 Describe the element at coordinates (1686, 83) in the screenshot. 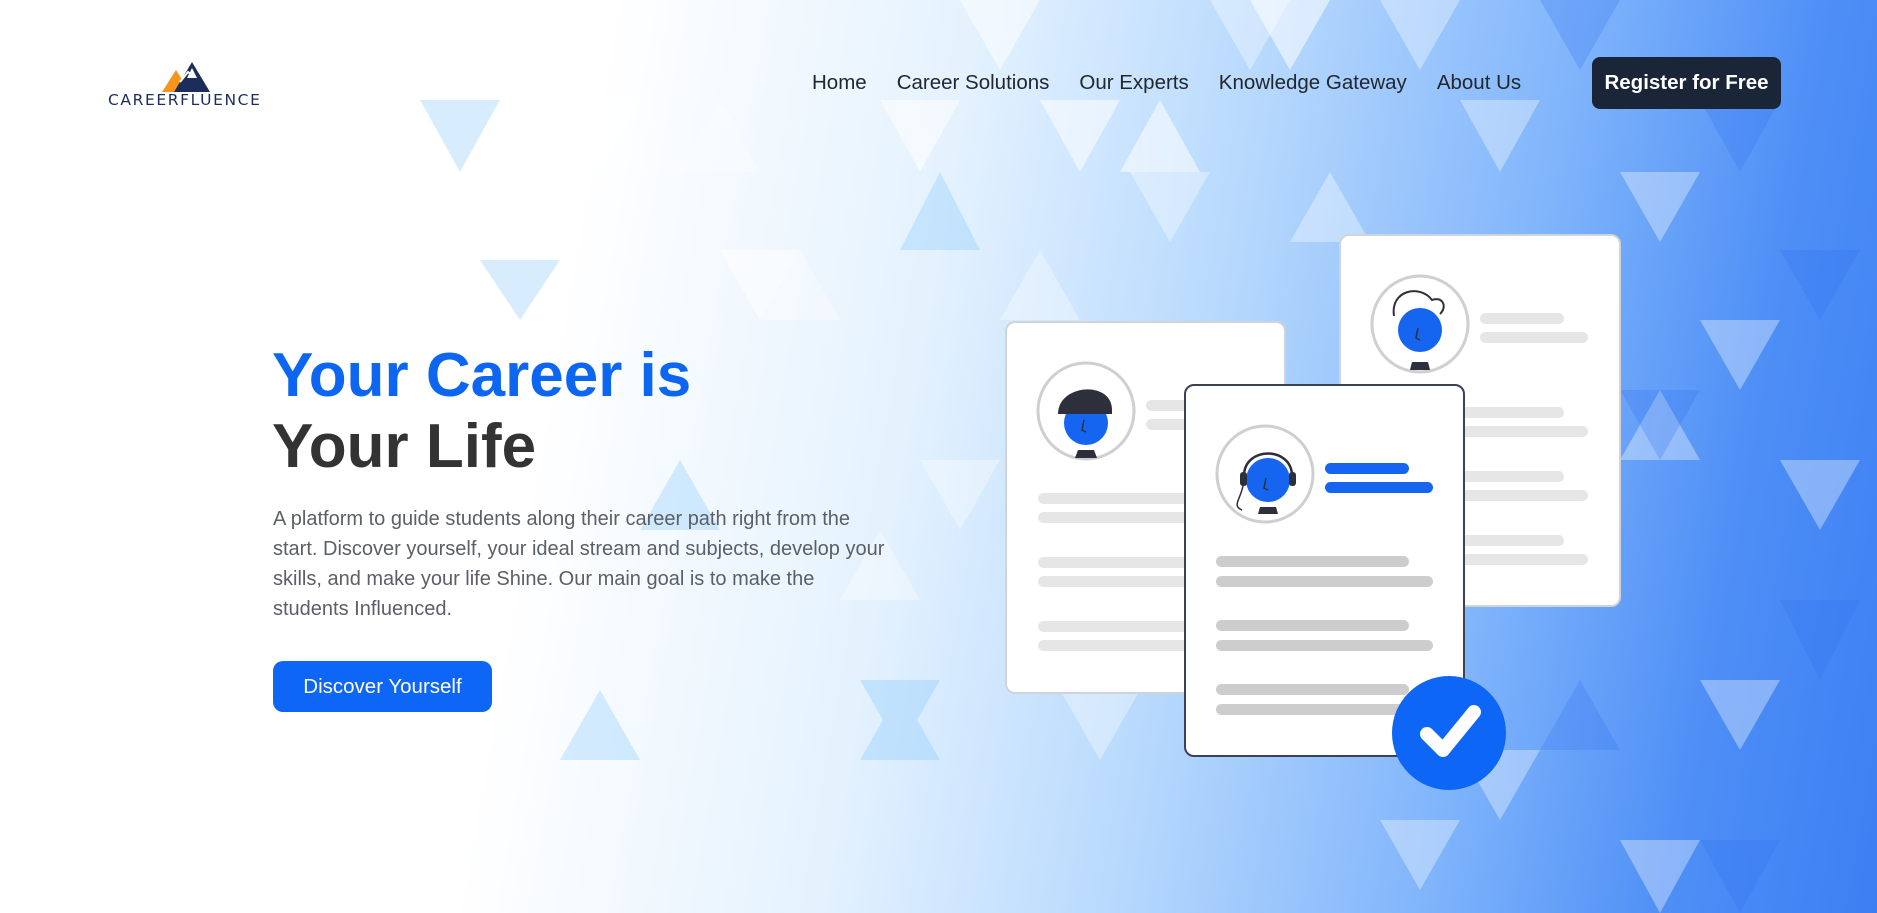

I see `register-button: Register for Free` at that location.